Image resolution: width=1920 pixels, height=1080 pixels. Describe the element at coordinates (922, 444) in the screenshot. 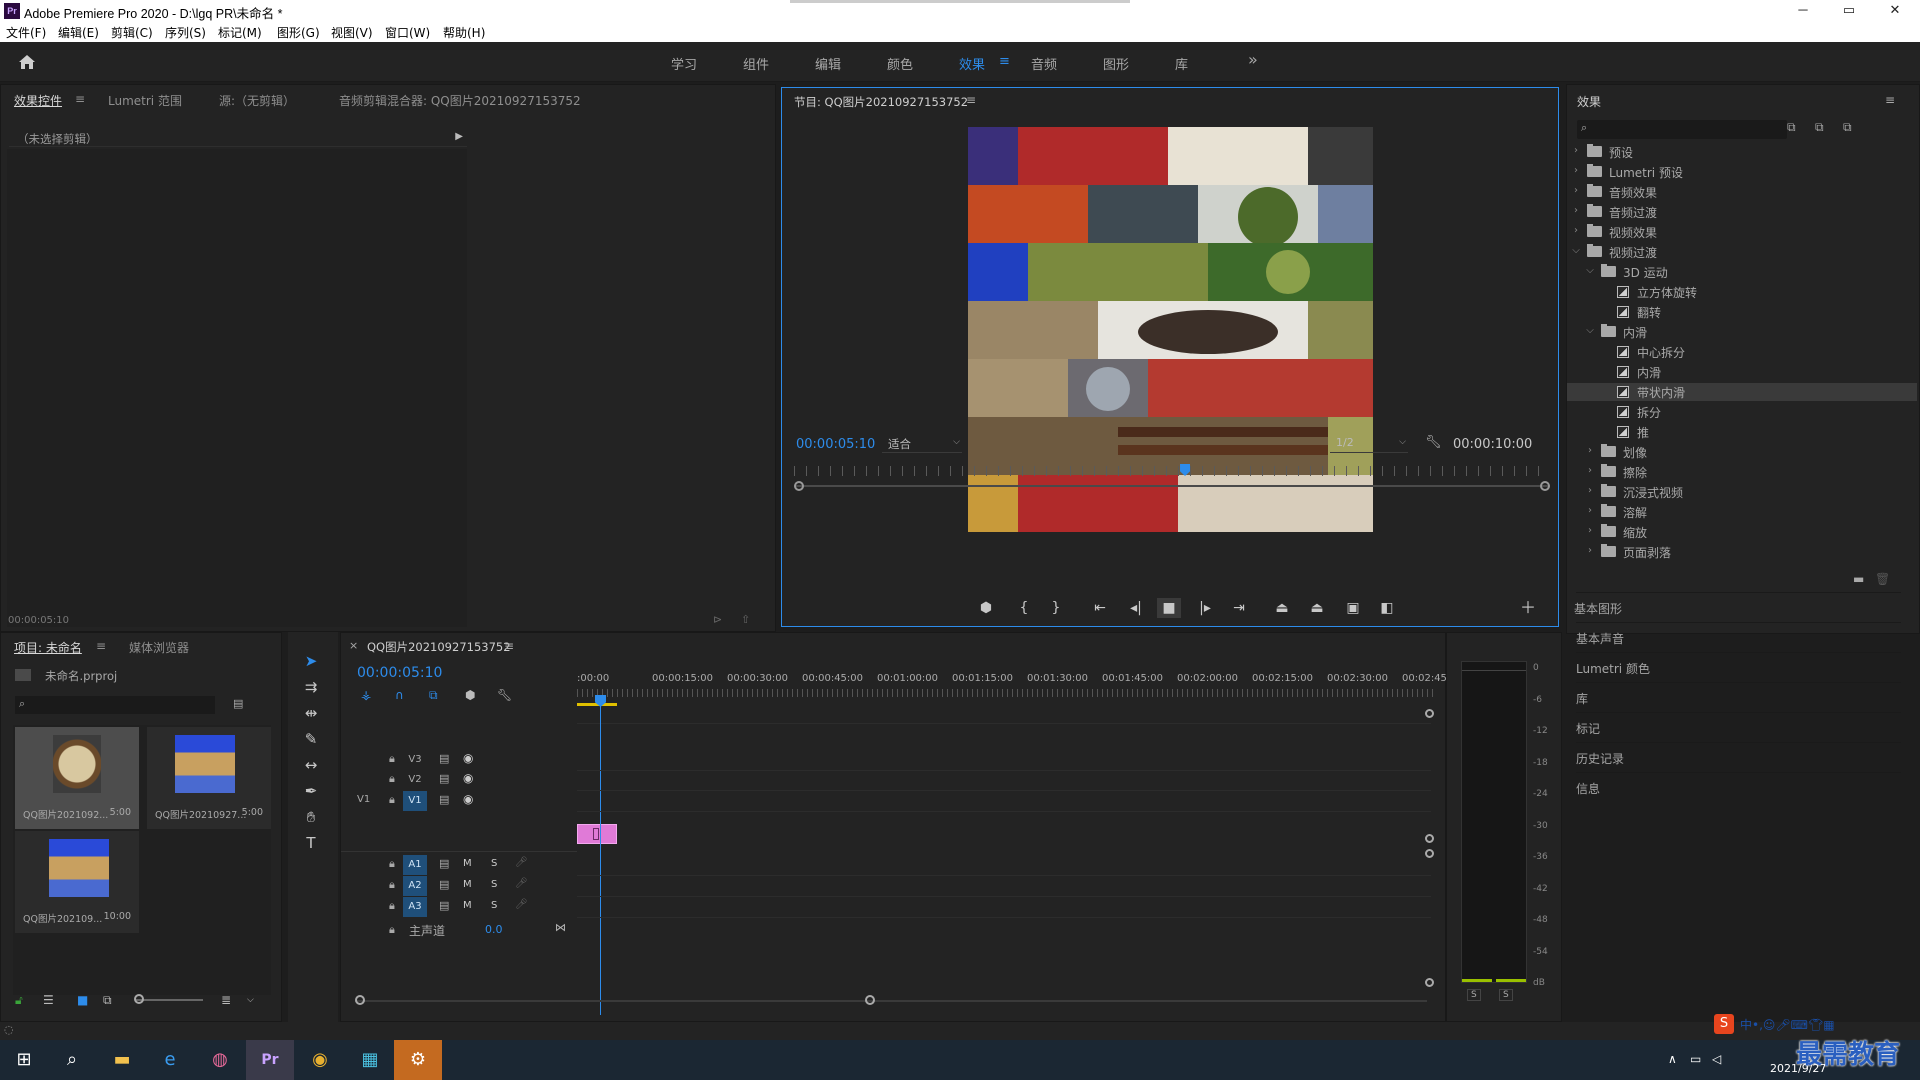

I see `fit-dropdown: 适合 ⌵` at that location.